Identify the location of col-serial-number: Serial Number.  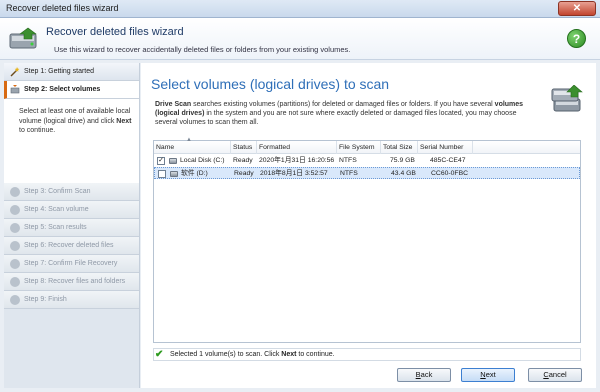
(445, 147).